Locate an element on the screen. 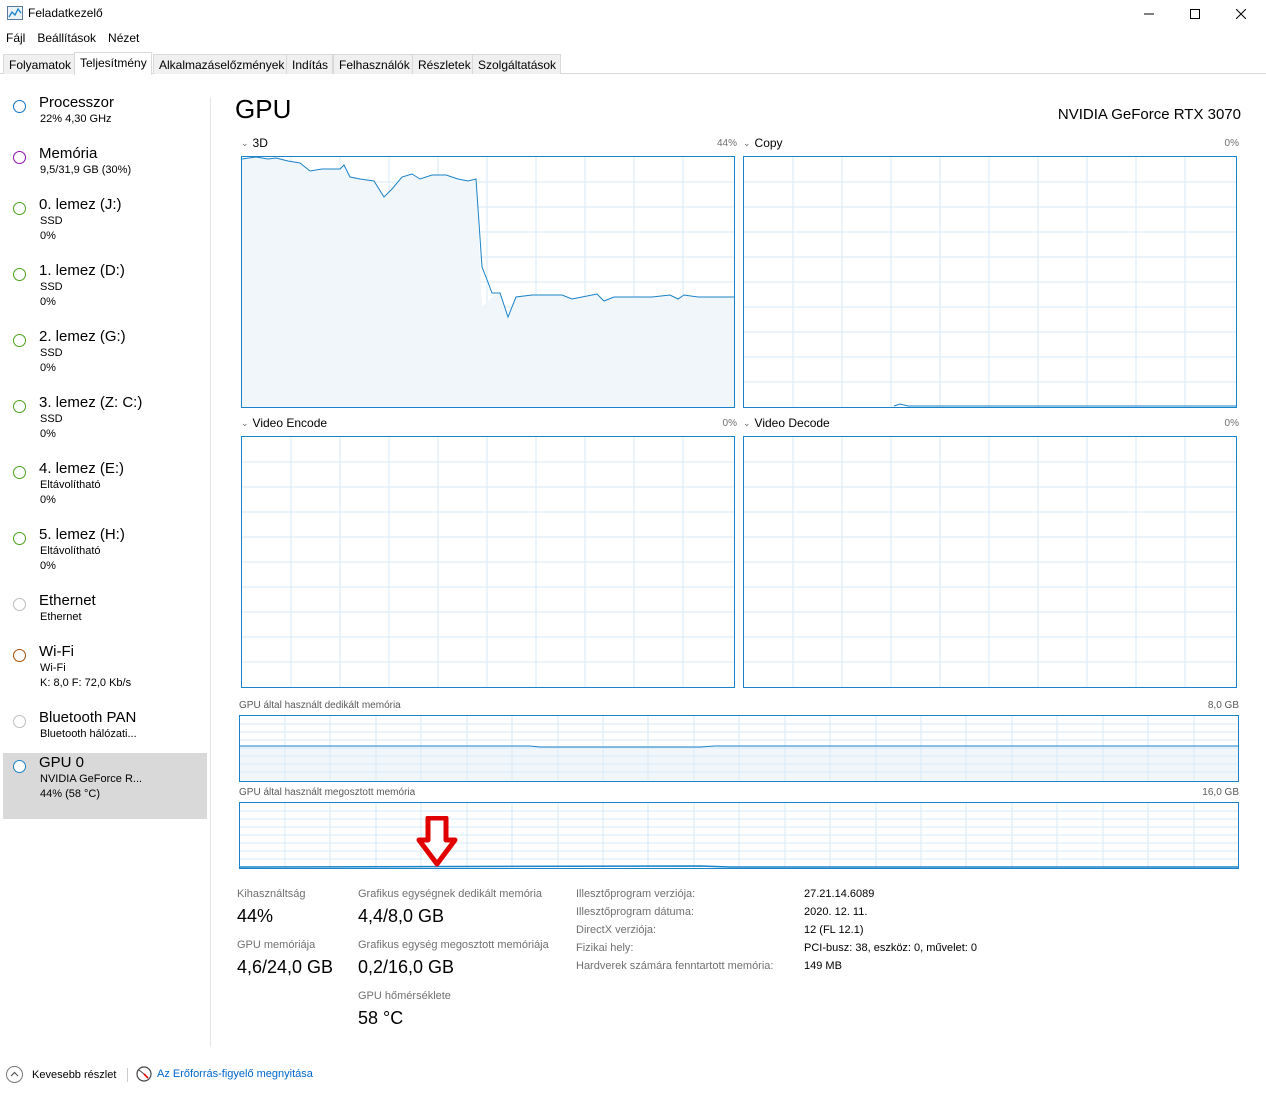 This screenshot has height=1098, width=1266. hardware-reserved-memory-value: 149 MB is located at coordinates (823, 966).